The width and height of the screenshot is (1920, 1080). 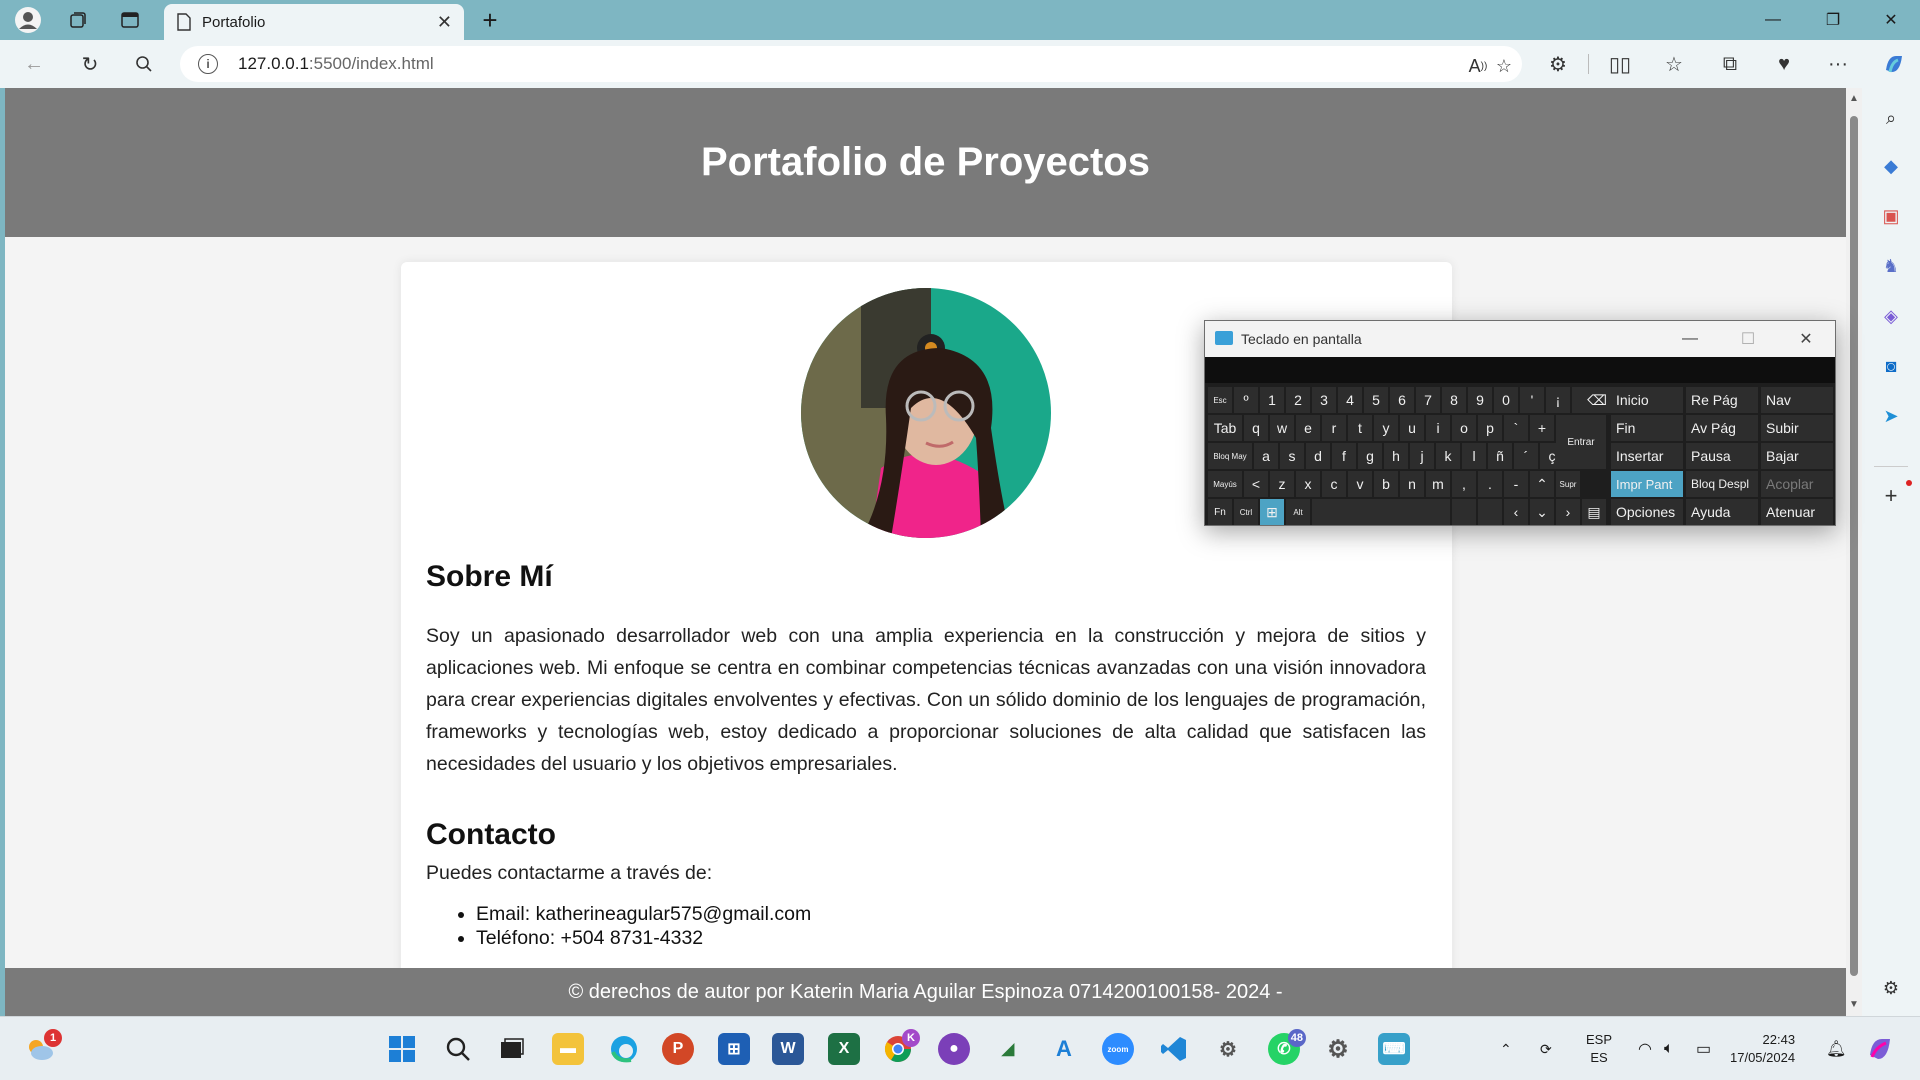 I want to click on key-opciones: Opciones, so click(x=1647, y=512).